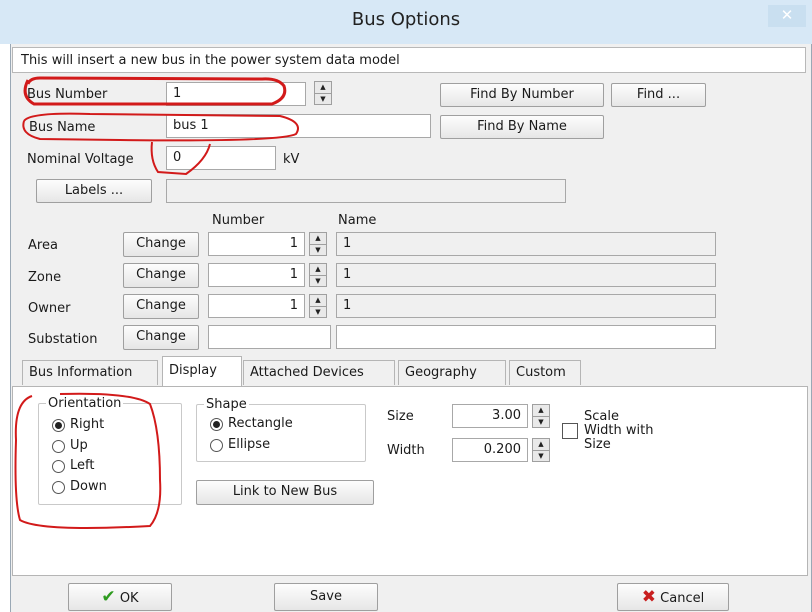  I want to click on orientation-right-radio, so click(58, 425).